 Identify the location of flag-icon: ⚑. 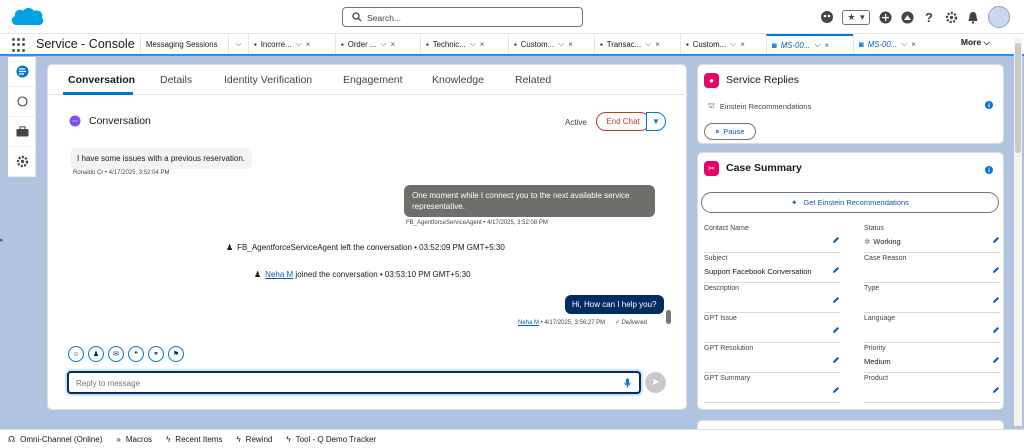
(176, 354).